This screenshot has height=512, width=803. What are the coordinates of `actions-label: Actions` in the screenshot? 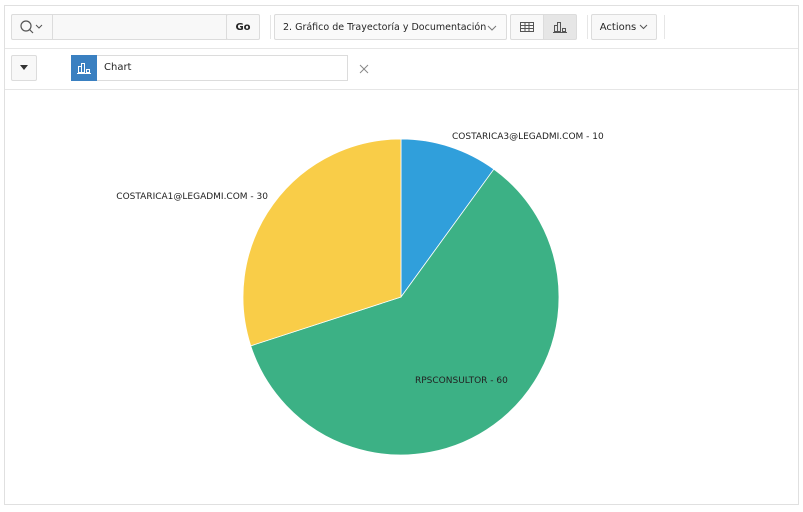 It's located at (618, 27).